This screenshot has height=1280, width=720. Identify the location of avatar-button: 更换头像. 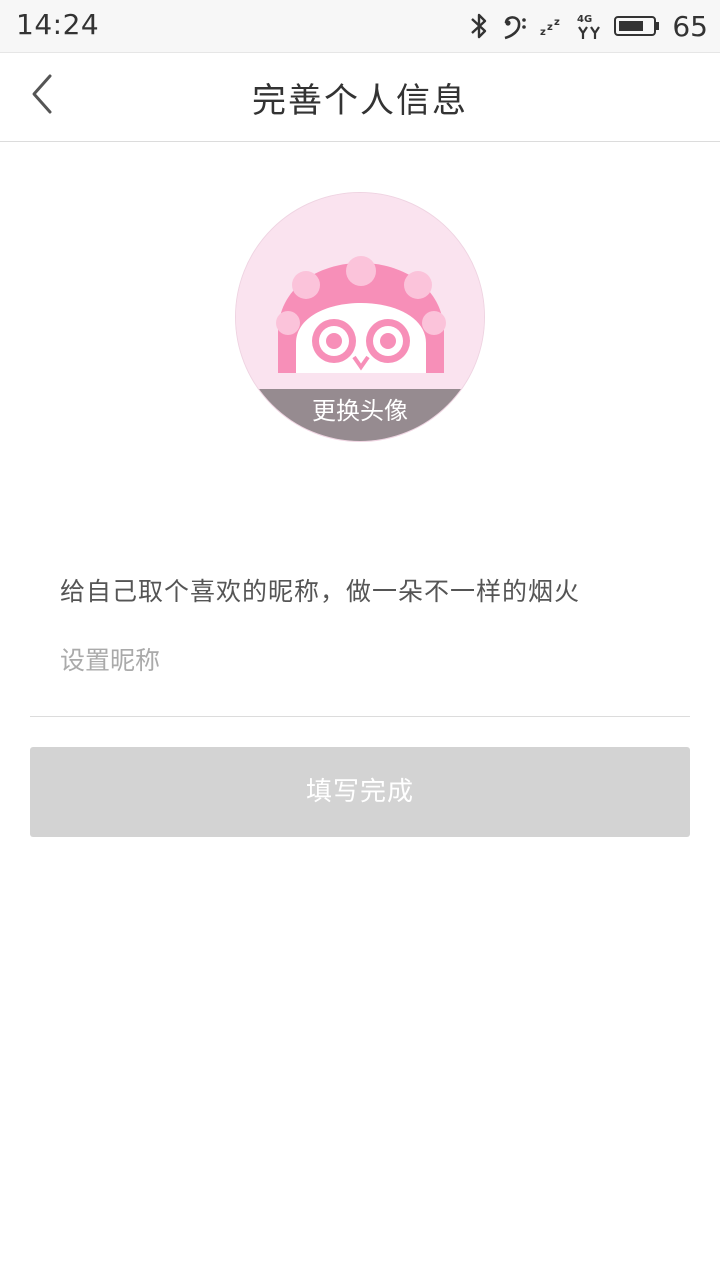
(360, 317).